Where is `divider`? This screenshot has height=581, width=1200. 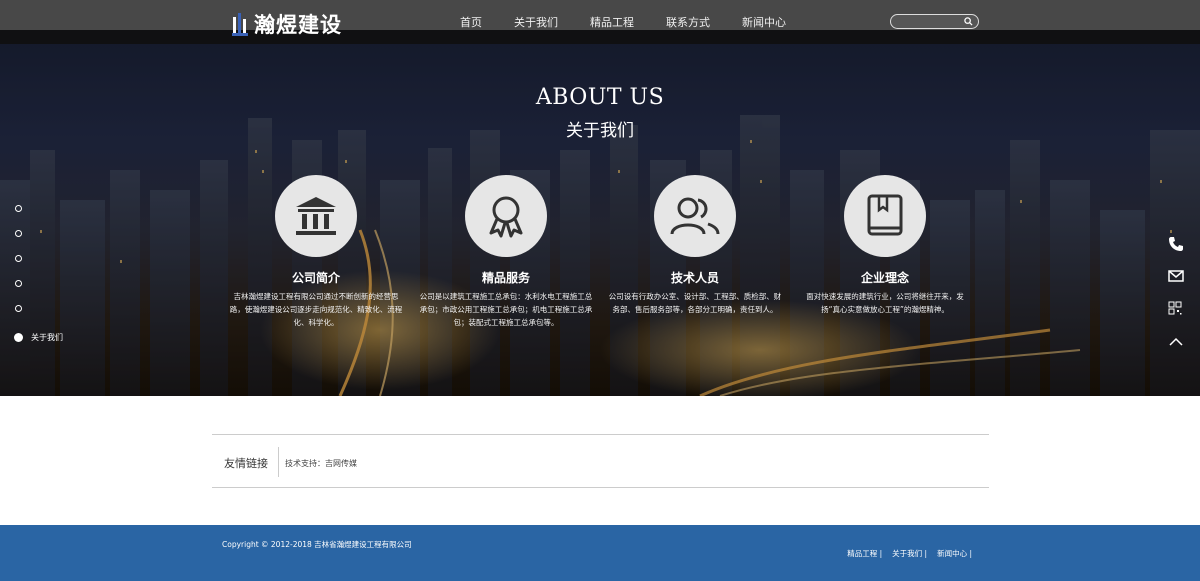
divider is located at coordinates (278, 462).